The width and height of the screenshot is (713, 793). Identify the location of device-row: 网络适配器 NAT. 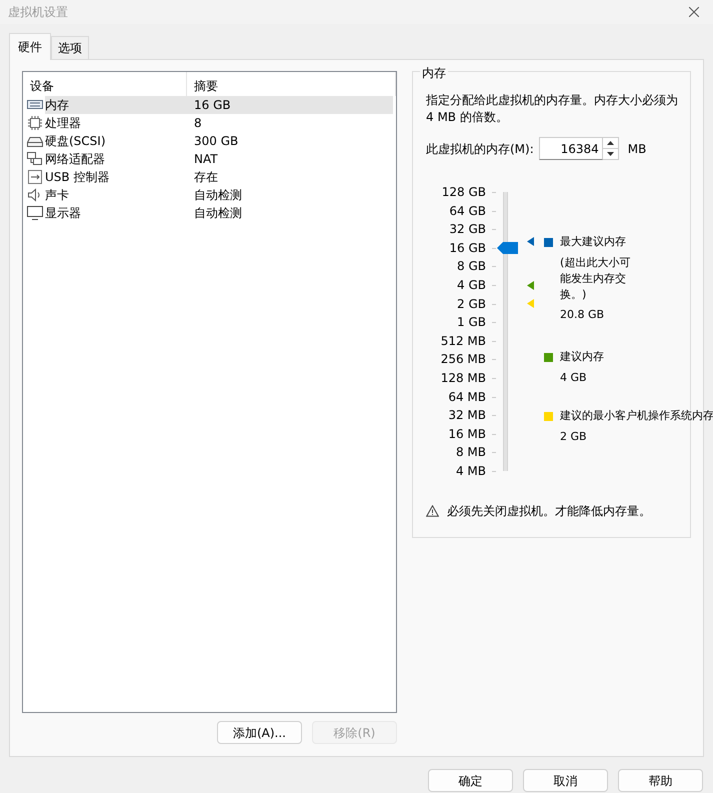
(209, 159).